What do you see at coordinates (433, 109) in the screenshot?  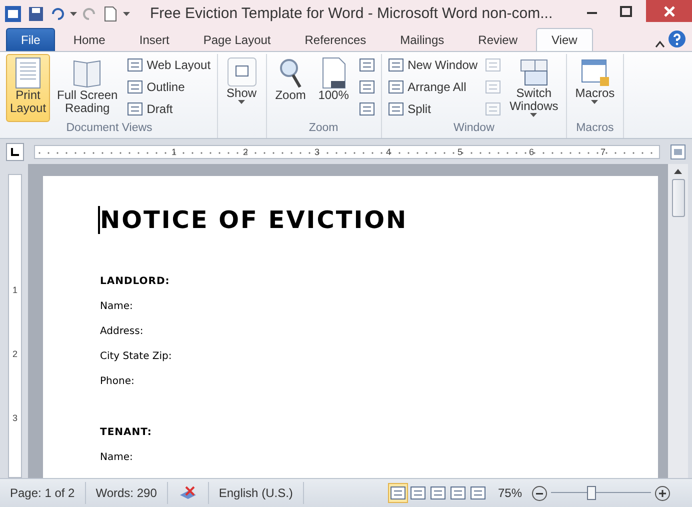 I see `ribbon-button: Split` at bounding box center [433, 109].